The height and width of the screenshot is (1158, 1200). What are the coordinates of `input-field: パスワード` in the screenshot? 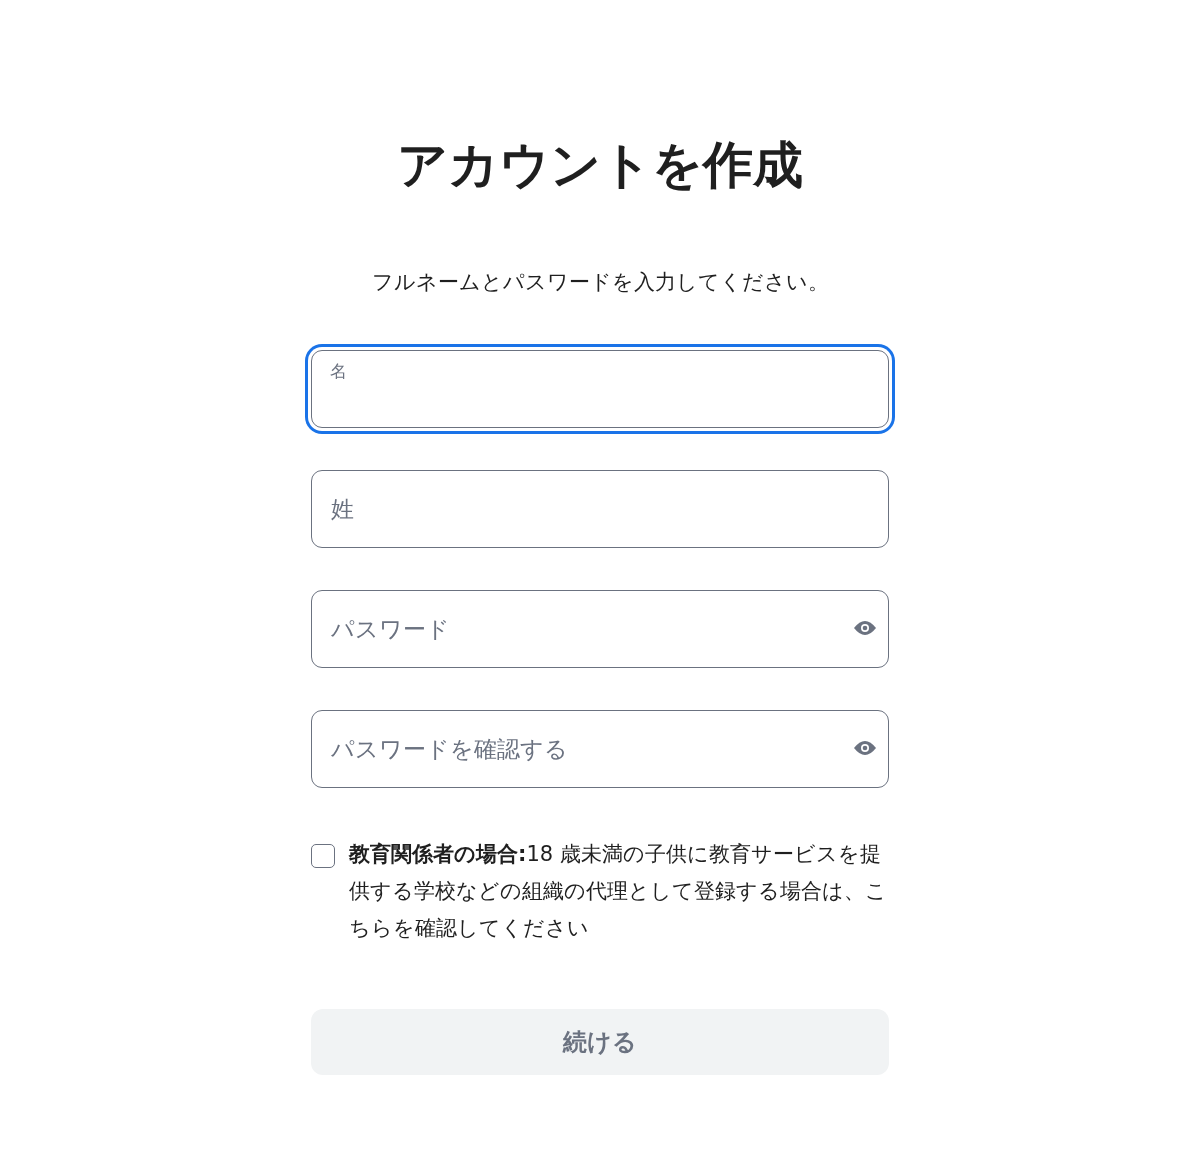 It's located at (600, 629).